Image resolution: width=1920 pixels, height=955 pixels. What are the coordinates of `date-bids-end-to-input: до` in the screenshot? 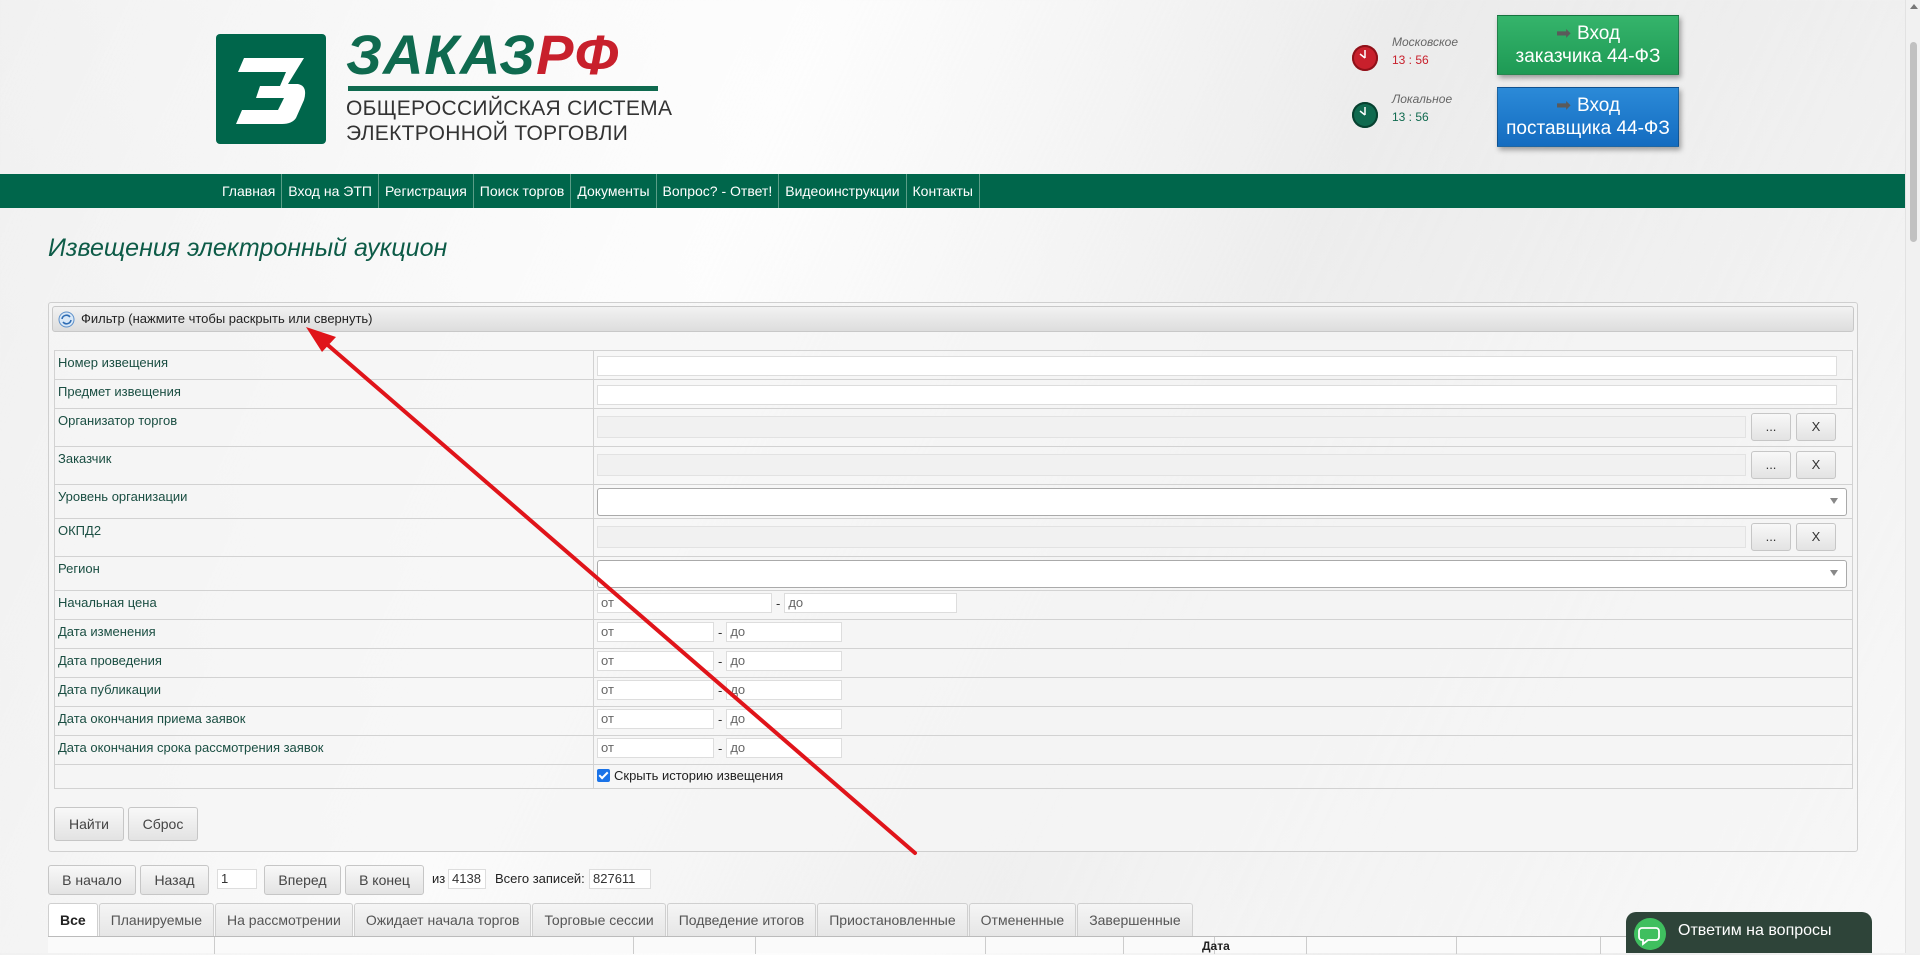 It's located at (784, 719).